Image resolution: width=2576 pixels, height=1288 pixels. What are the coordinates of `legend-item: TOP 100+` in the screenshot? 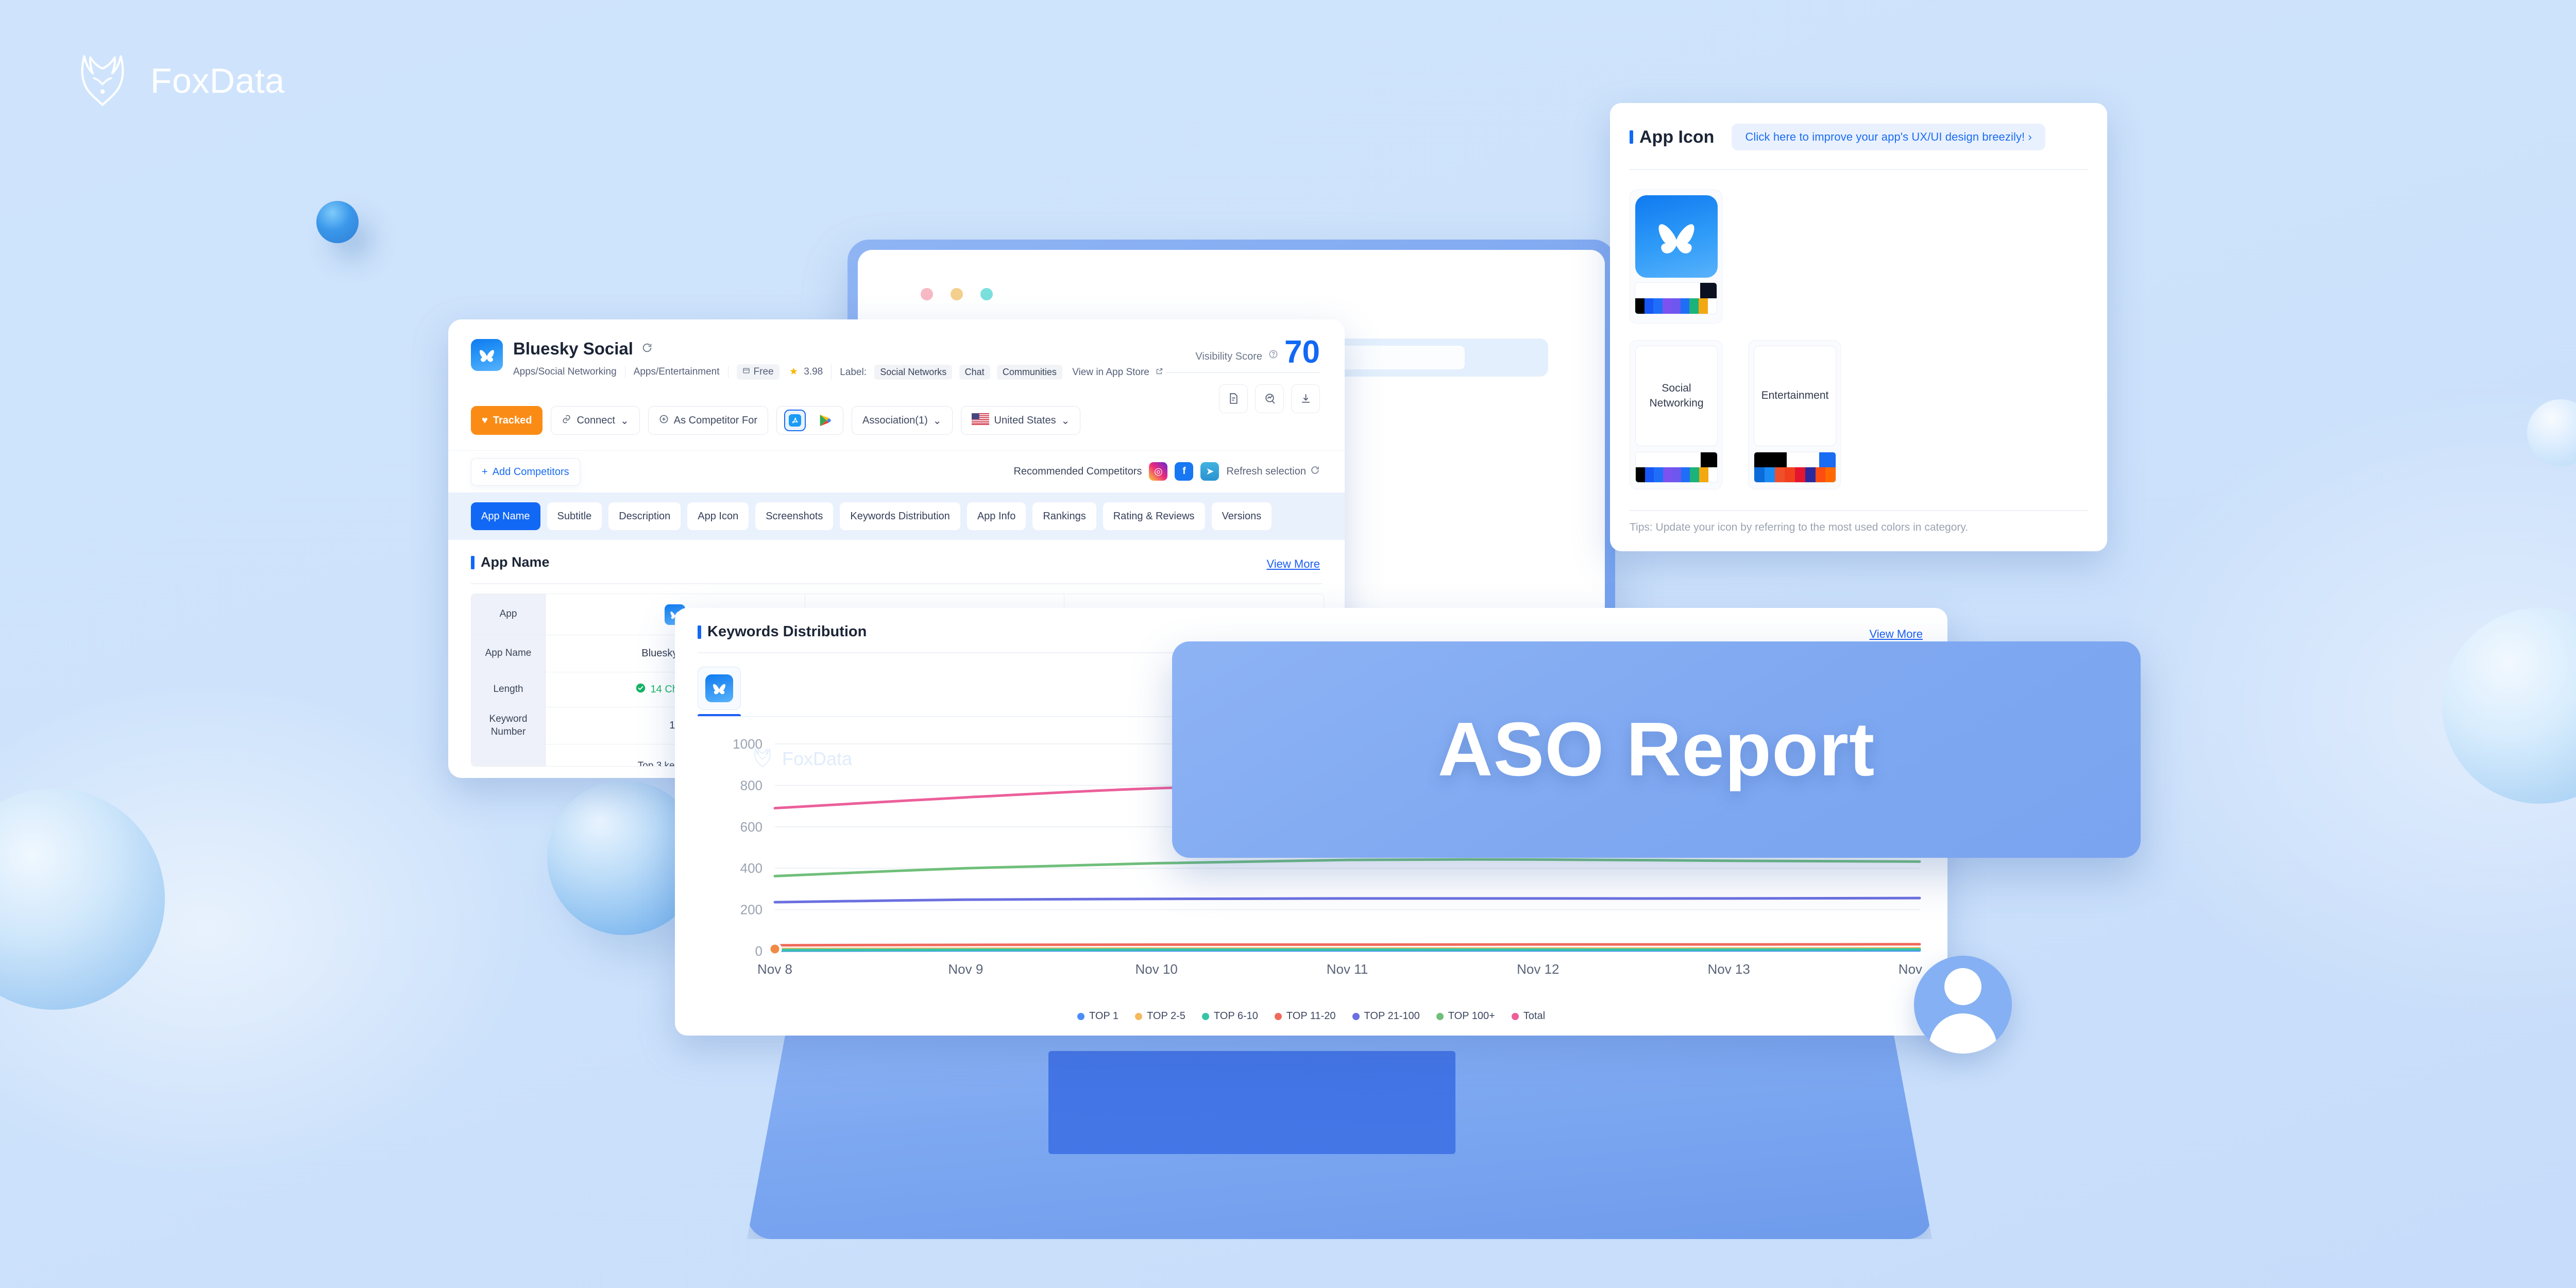 It's located at (1465, 1016).